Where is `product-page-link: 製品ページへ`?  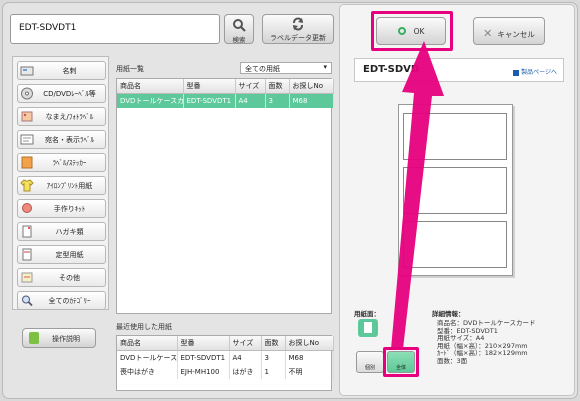
product-page-link: 製品ページへ is located at coordinates (535, 71).